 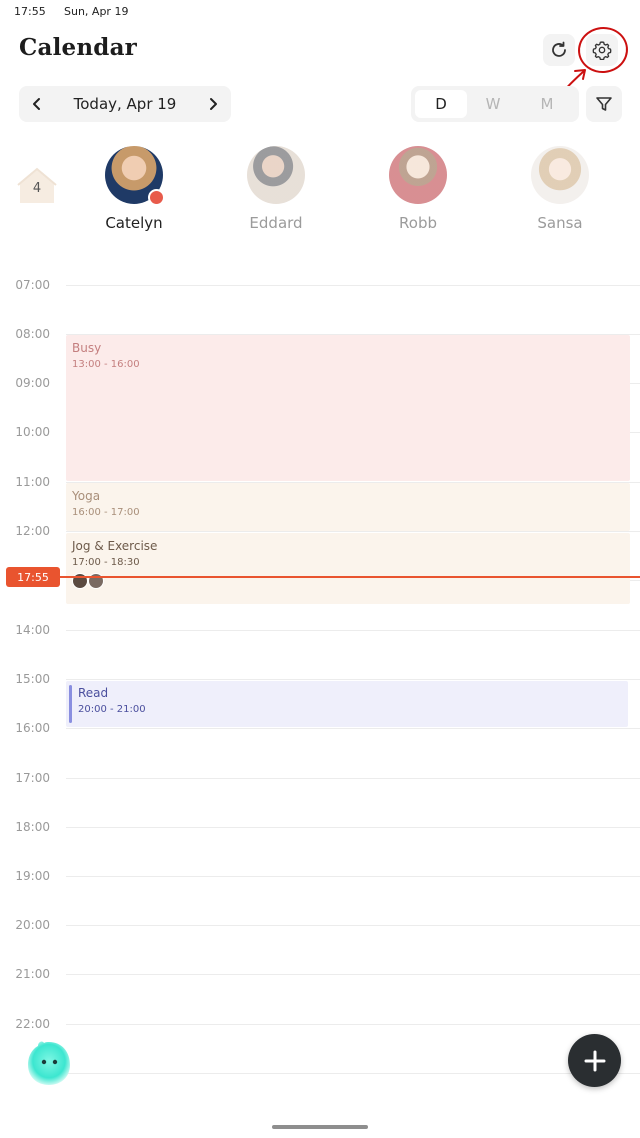 I want to click on household-count: 4, so click(x=37, y=188).